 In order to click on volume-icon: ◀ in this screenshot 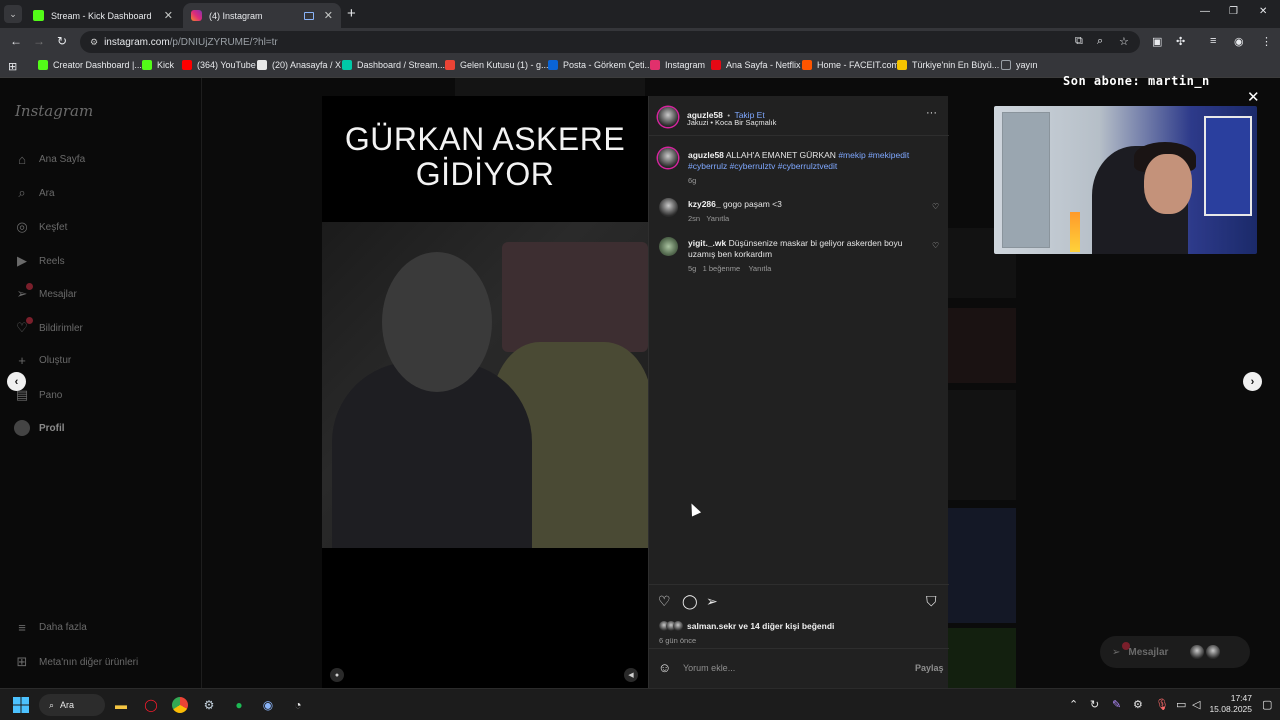, I will do `click(631, 675)`.